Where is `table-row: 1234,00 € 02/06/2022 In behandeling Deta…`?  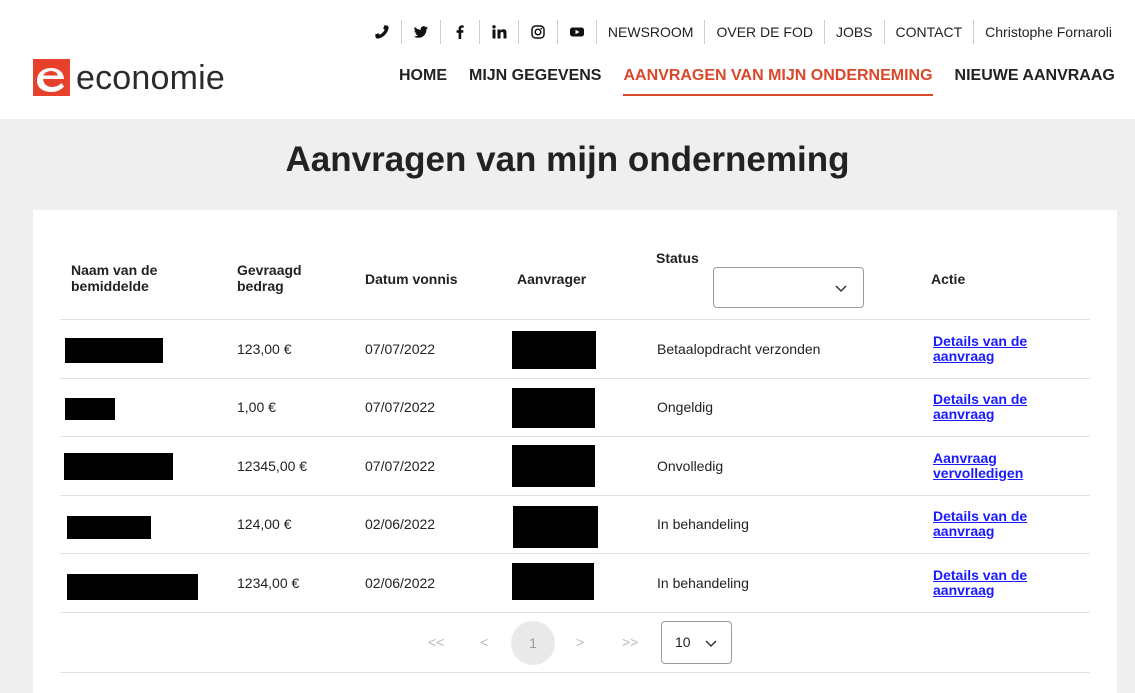 table-row: 1234,00 € 02/06/2022 In behandeling Deta… is located at coordinates (575, 583).